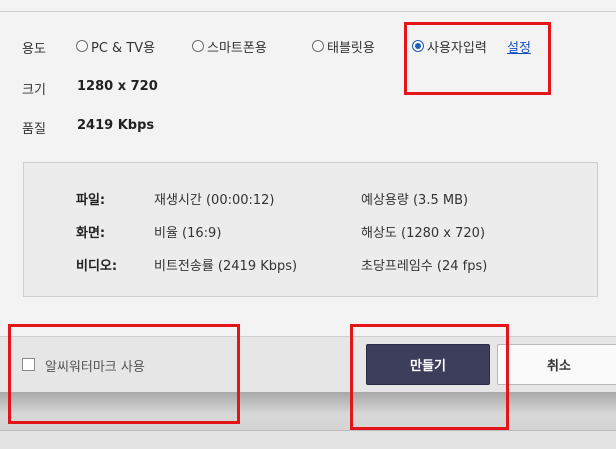 The image size is (616, 449). What do you see at coordinates (308, 439) in the screenshot?
I see `background-window-edge` at bounding box center [308, 439].